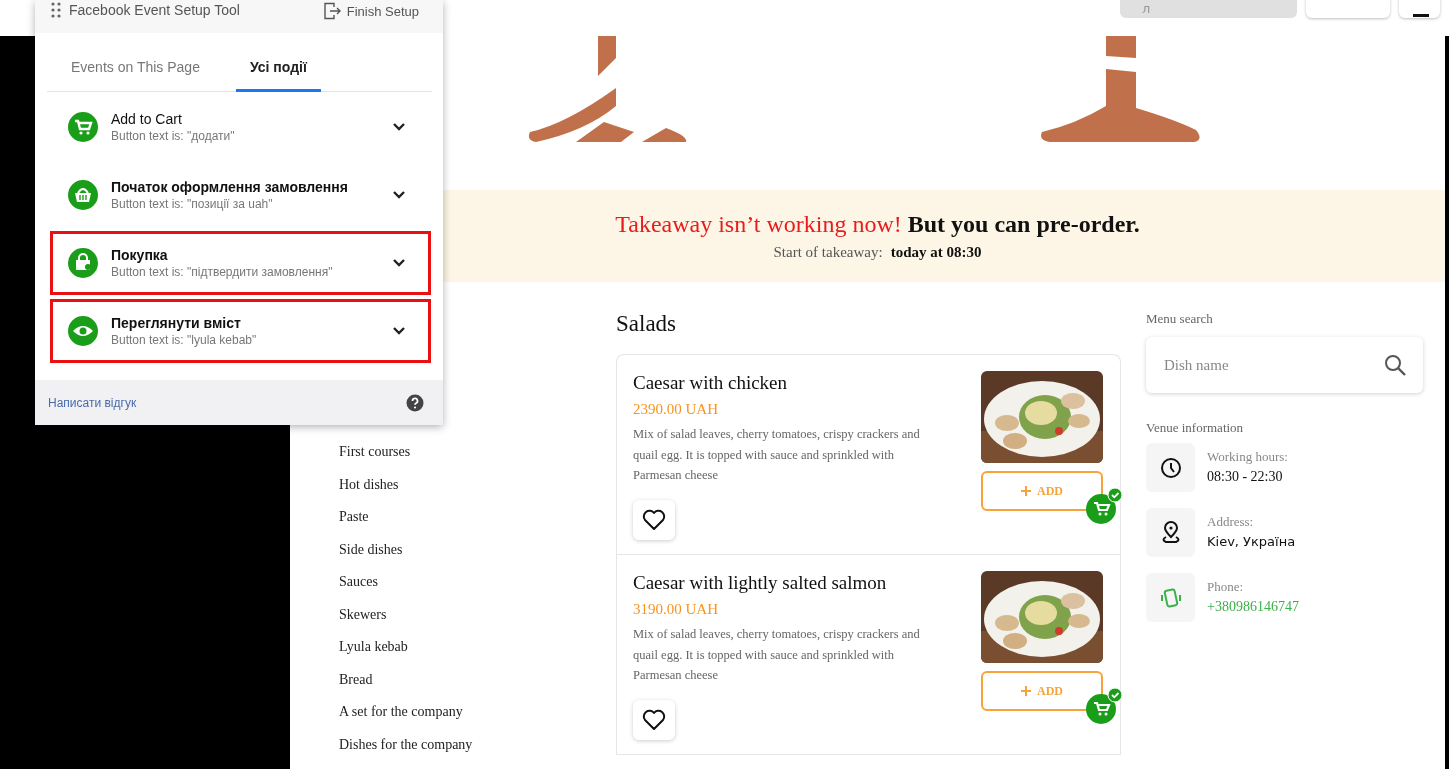  I want to click on eye-icon, so click(83, 331).